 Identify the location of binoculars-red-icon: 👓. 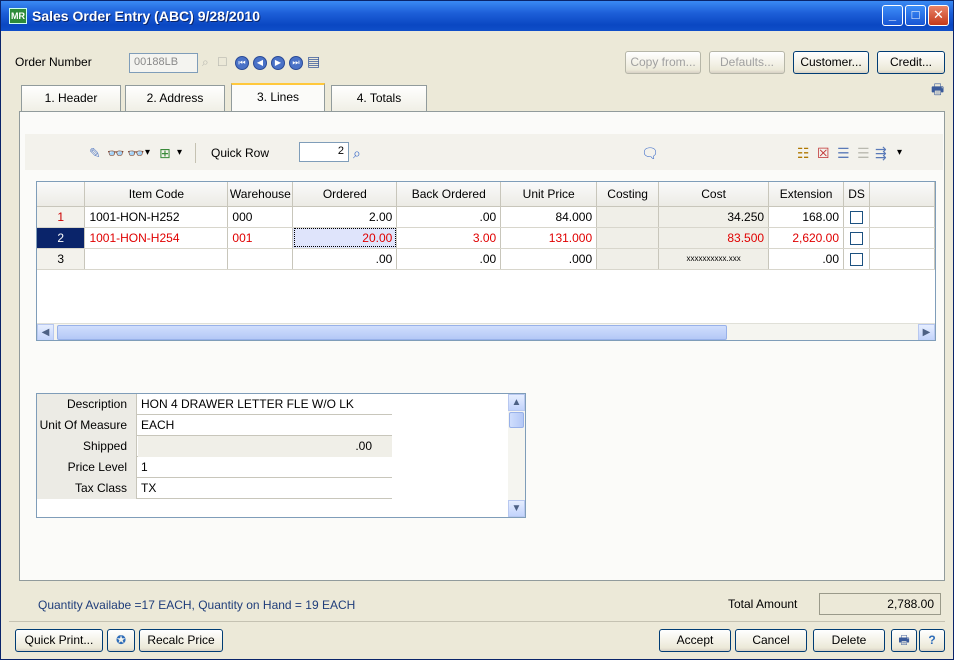
(135, 153).